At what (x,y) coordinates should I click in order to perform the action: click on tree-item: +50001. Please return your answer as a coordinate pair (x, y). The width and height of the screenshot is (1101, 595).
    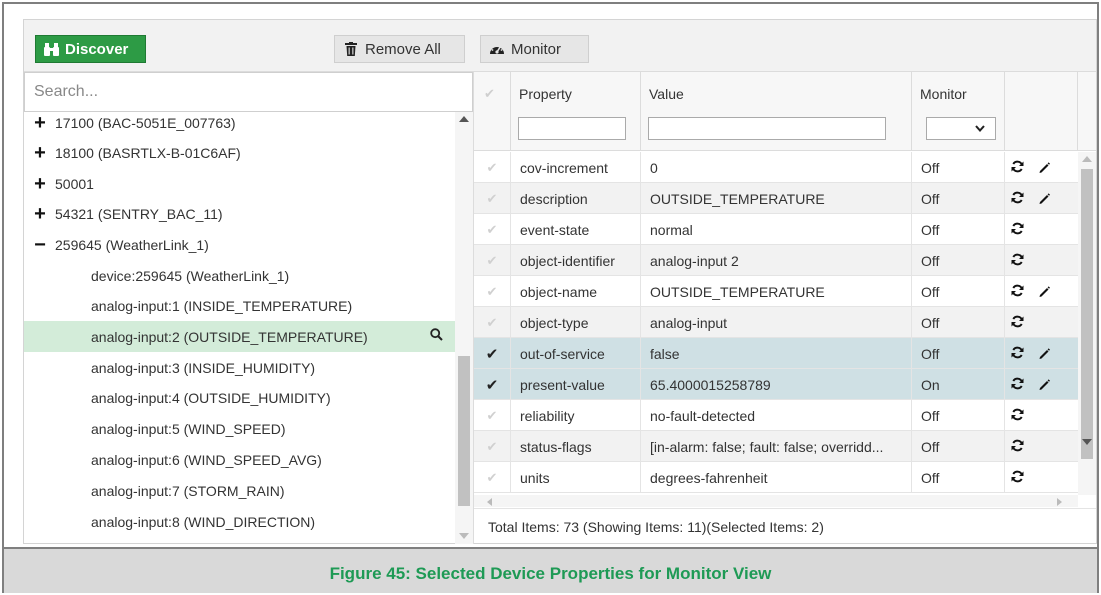
    Looking at the image, I should click on (239, 183).